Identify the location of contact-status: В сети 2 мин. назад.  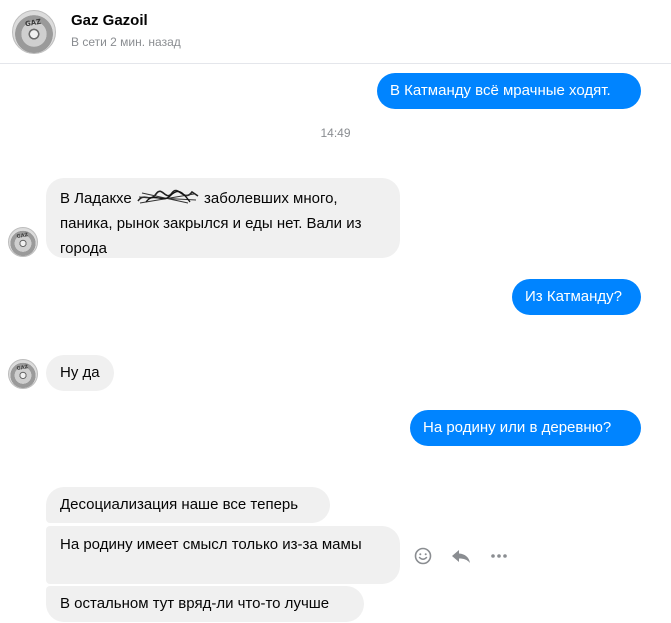
(126, 42).